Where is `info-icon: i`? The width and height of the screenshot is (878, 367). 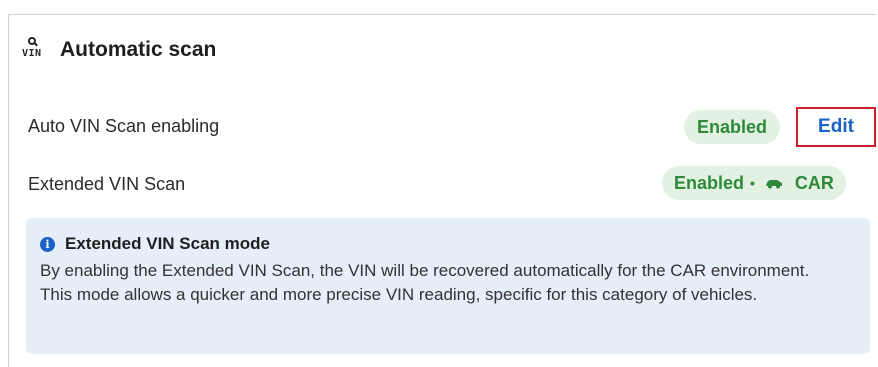 info-icon: i is located at coordinates (47, 244).